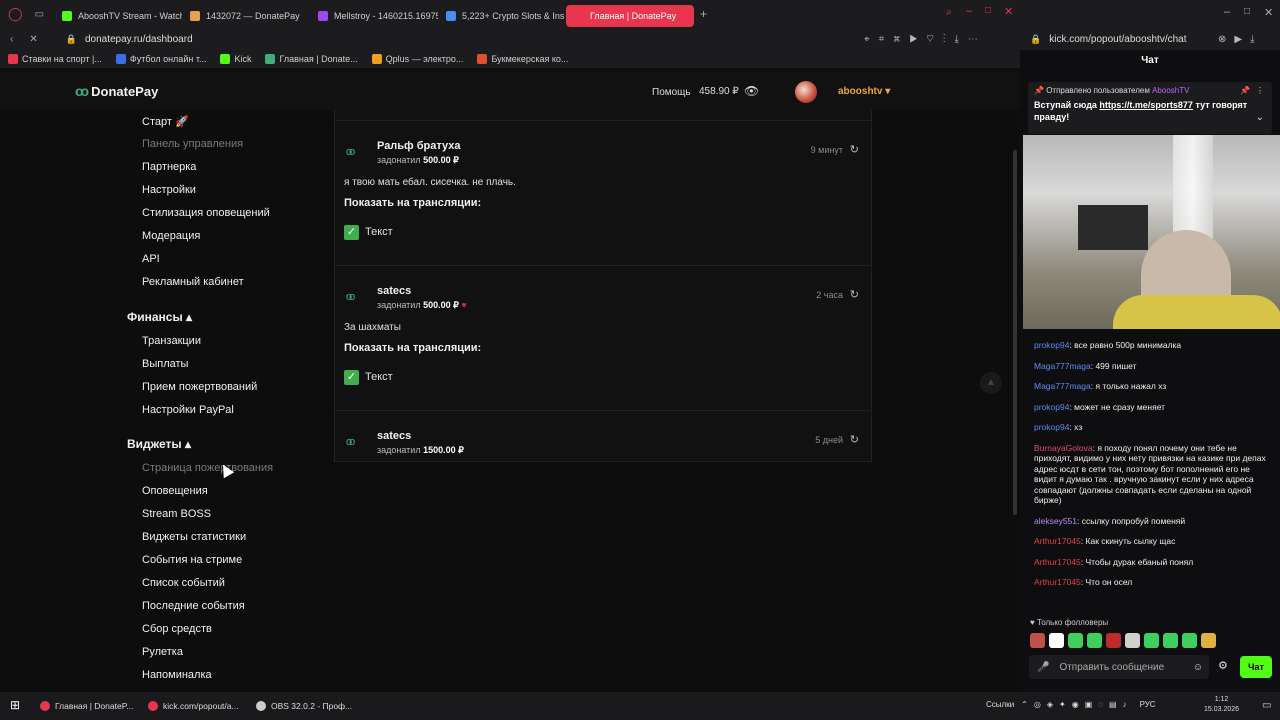 This screenshot has width=1280, height=720. What do you see at coordinates (207, 468) in the screenshot?
I see `sidebar-item: Страница пожертвования` at bounding box center [207, 468].